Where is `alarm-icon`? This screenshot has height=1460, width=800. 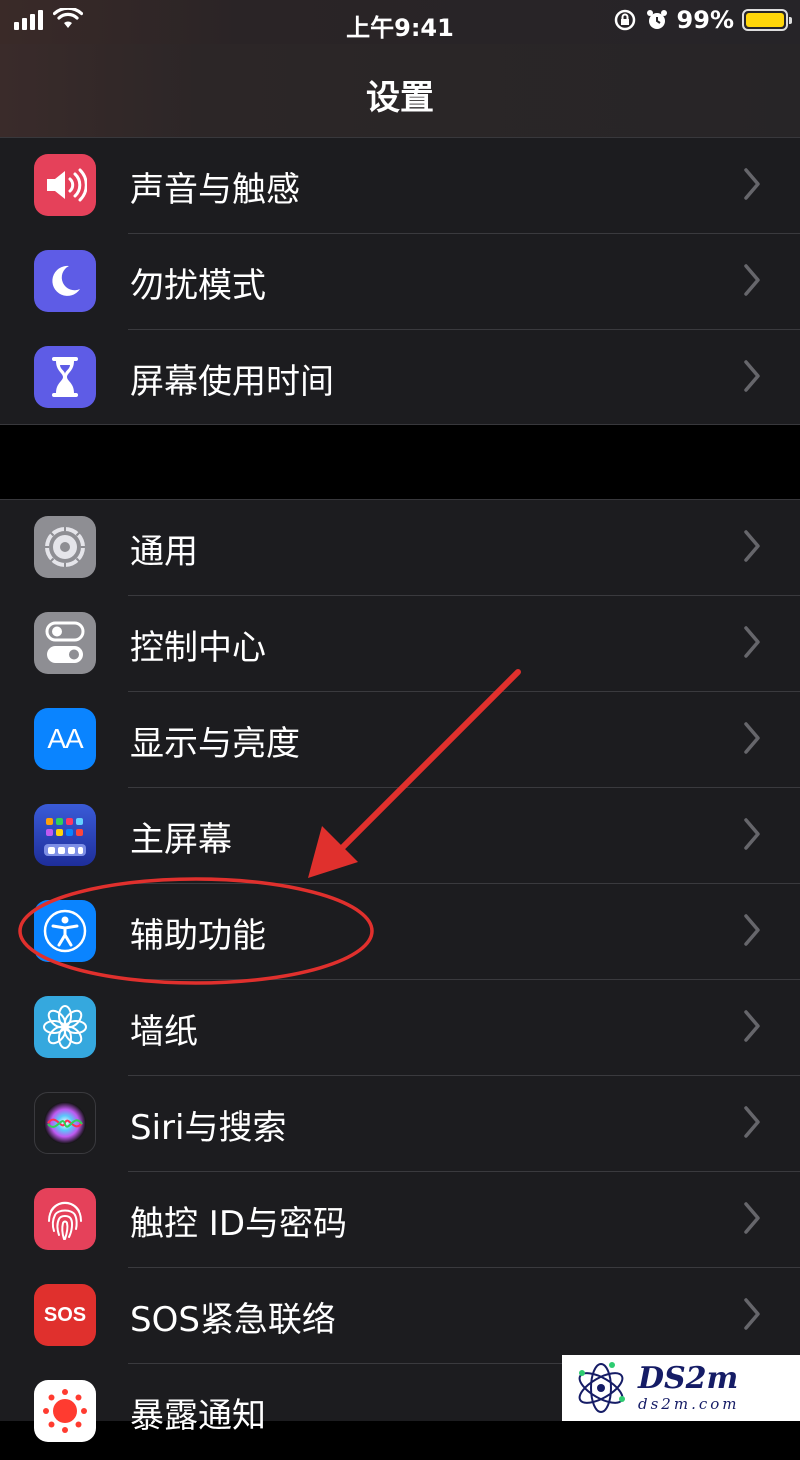 alarm-icon is located at coordinates (656, 19).